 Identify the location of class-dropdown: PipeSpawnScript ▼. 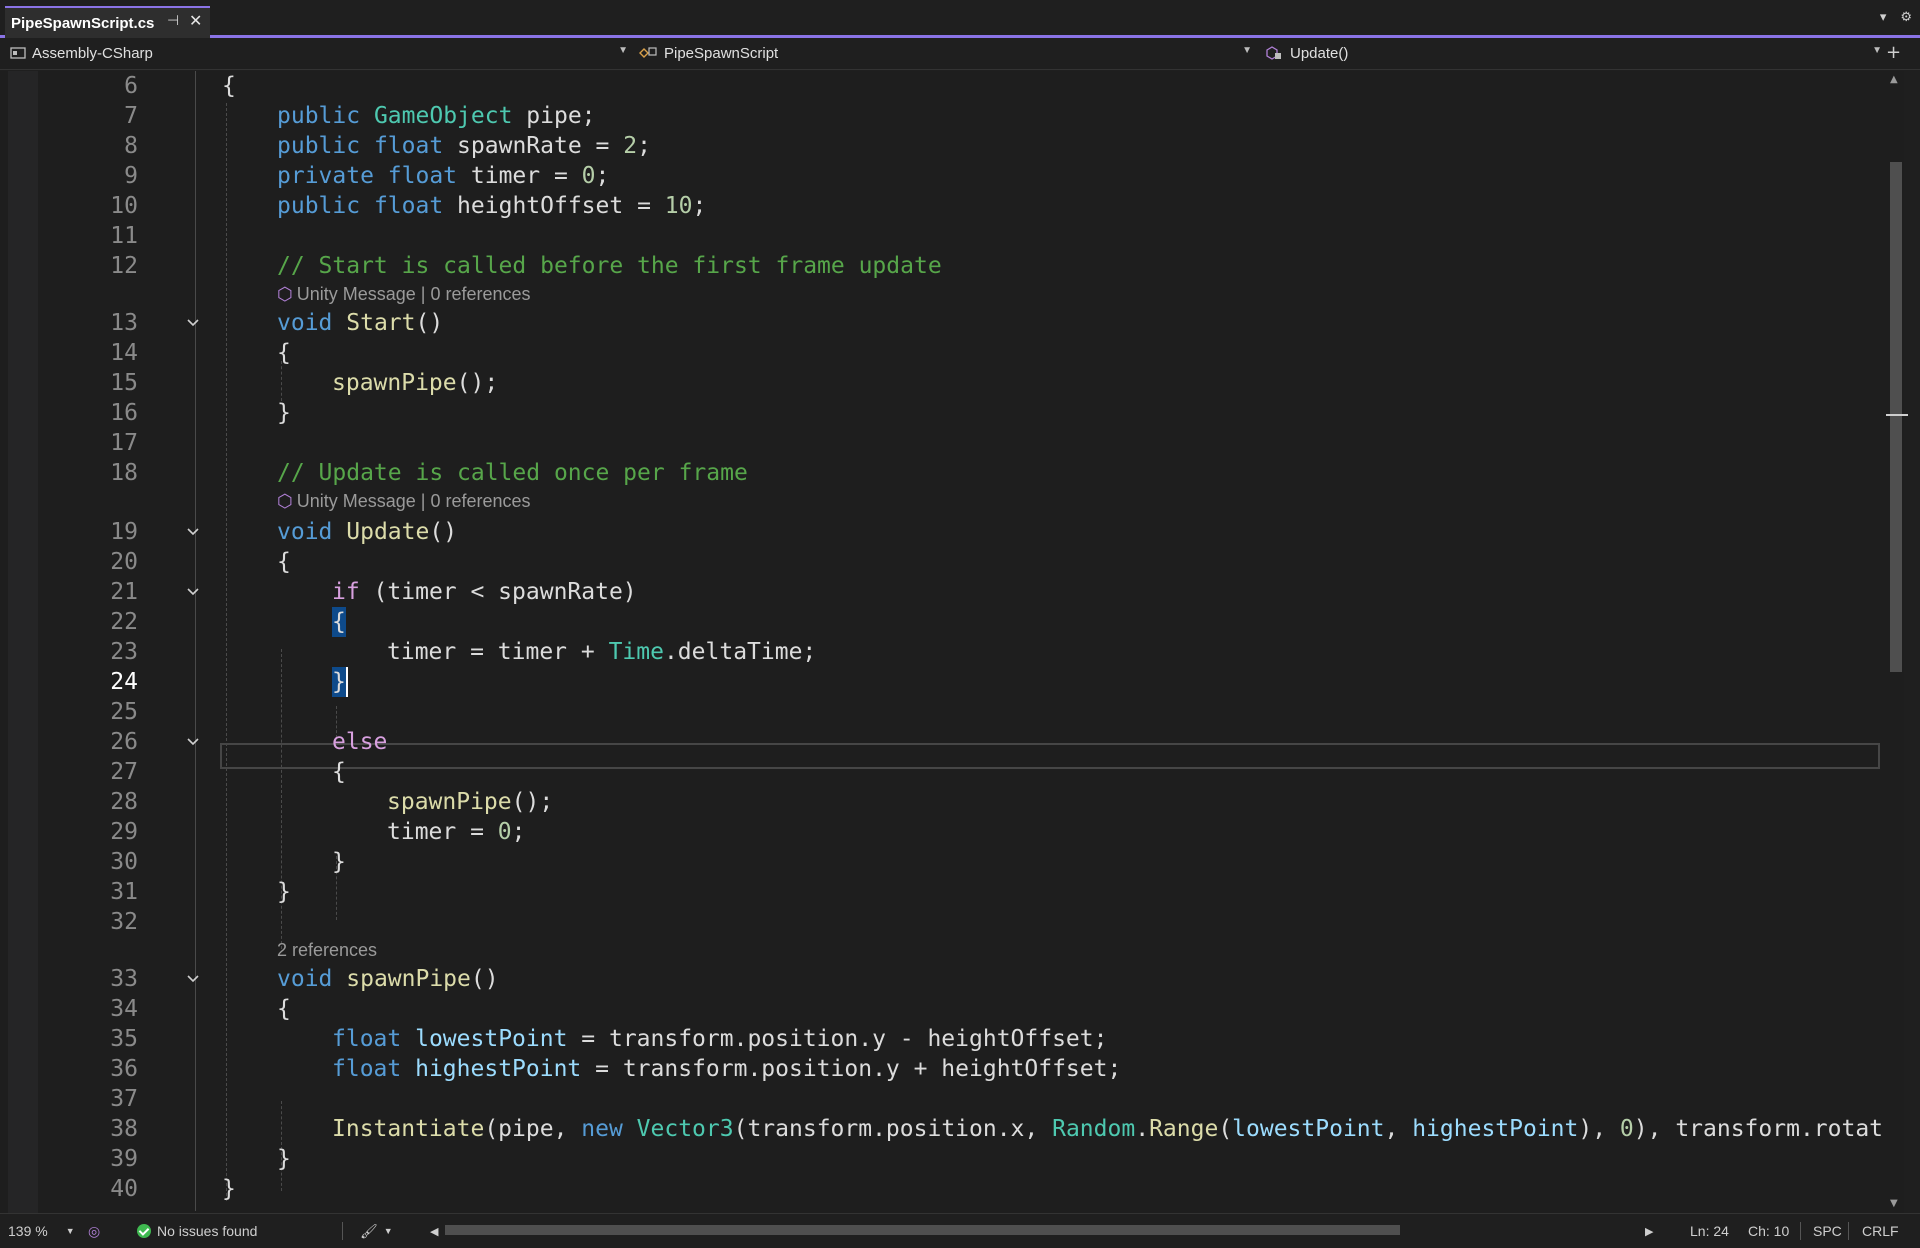
(945, 53).